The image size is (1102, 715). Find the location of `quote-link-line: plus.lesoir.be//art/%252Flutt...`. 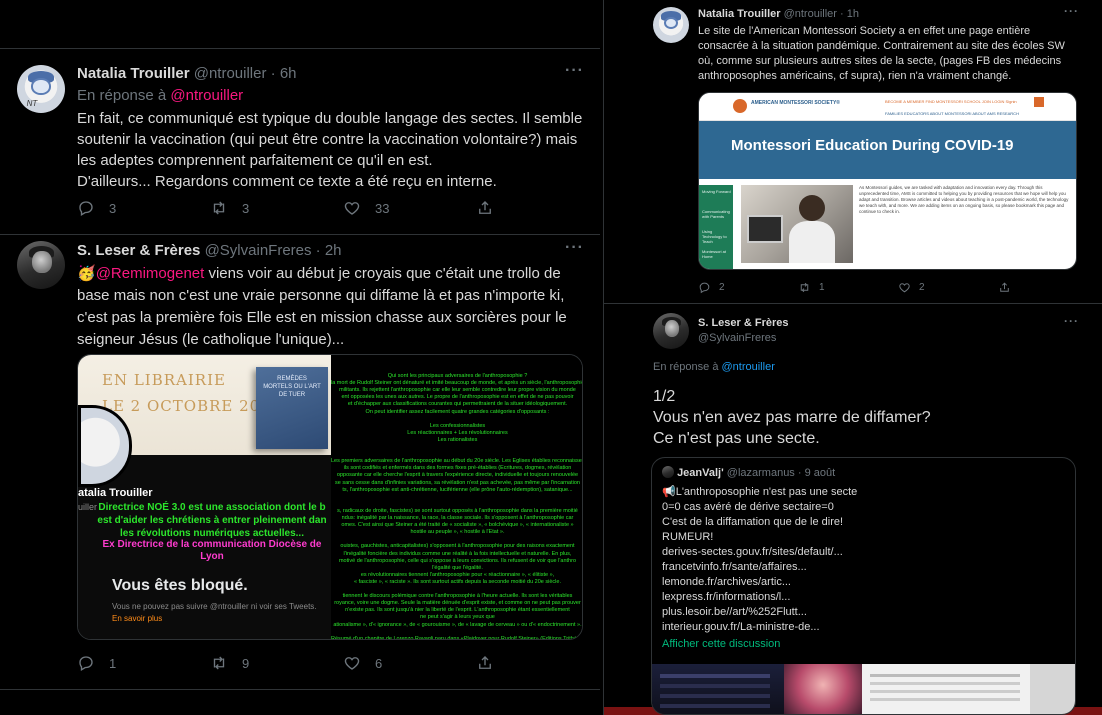

quote-link-line: plus.lesoir.be//art/%252Flutt... is located at coordinates (759, 612).